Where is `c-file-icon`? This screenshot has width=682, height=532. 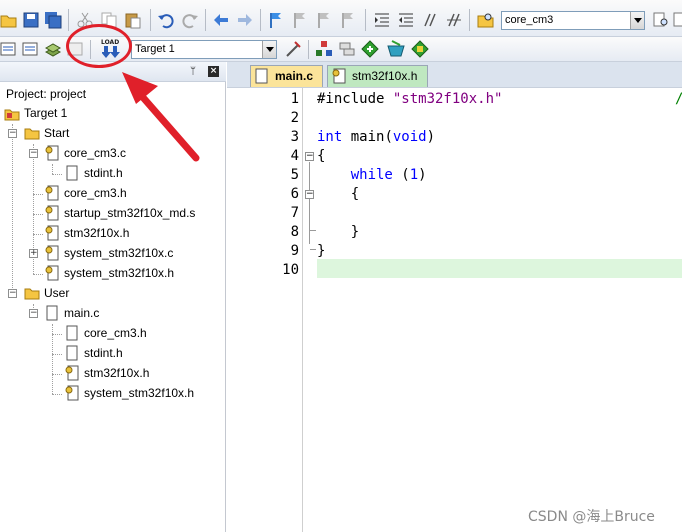 c-file-icon is located at coordinates (261, 76).